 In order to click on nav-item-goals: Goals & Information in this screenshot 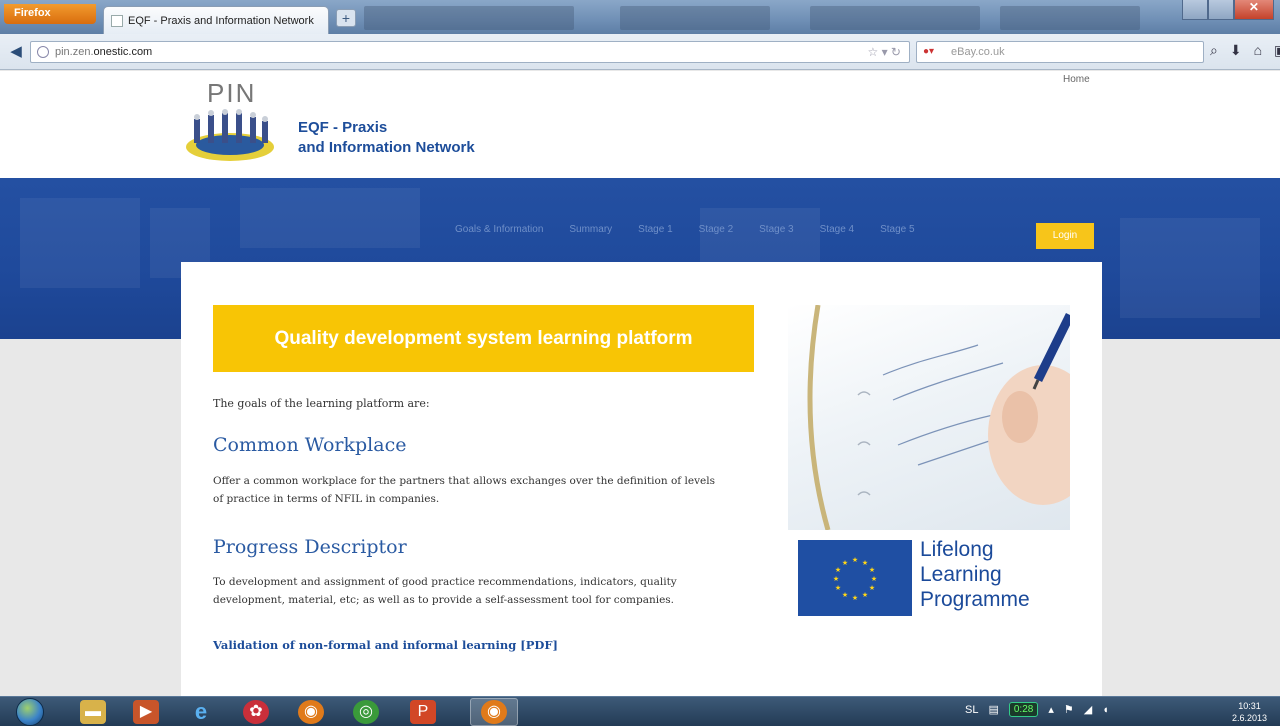, I will do `click(499, 229)`.